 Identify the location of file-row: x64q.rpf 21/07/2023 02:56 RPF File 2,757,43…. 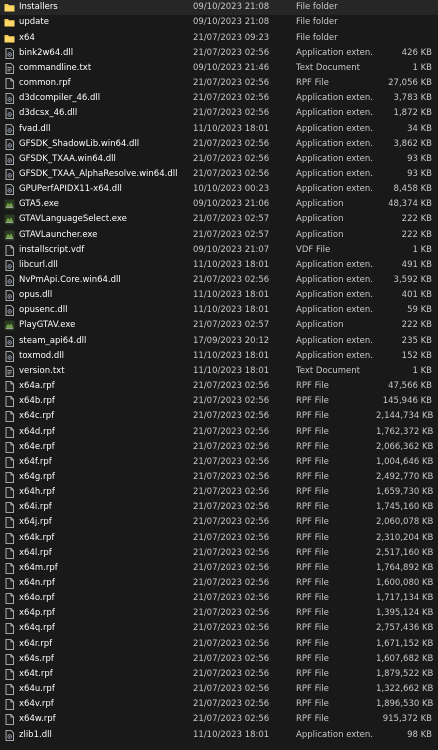
(219, 628).